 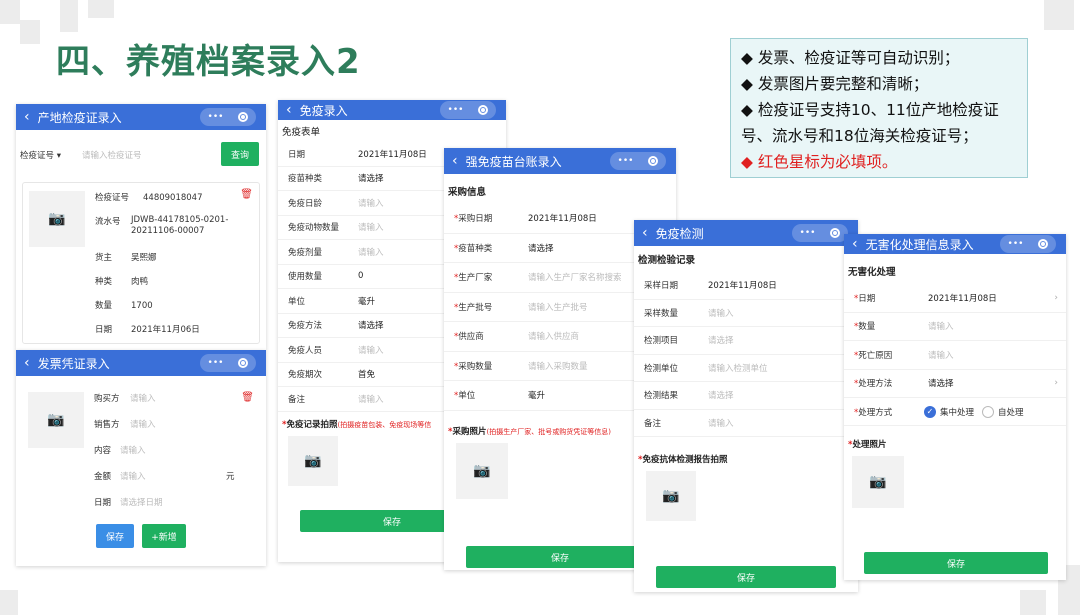 I want to click on invoice-field: 购买方 请输入, so click(x=125, y=398).